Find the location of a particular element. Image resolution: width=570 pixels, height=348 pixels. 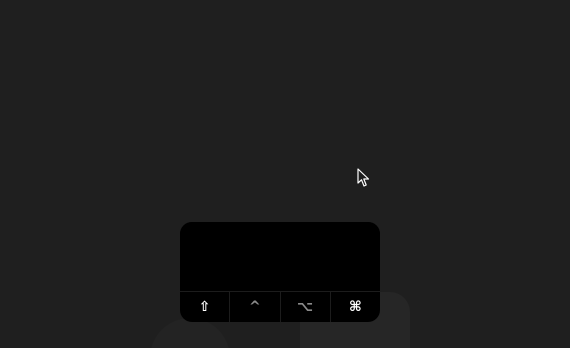

option-icon: ⌥ is located at coordinates (305, 307).